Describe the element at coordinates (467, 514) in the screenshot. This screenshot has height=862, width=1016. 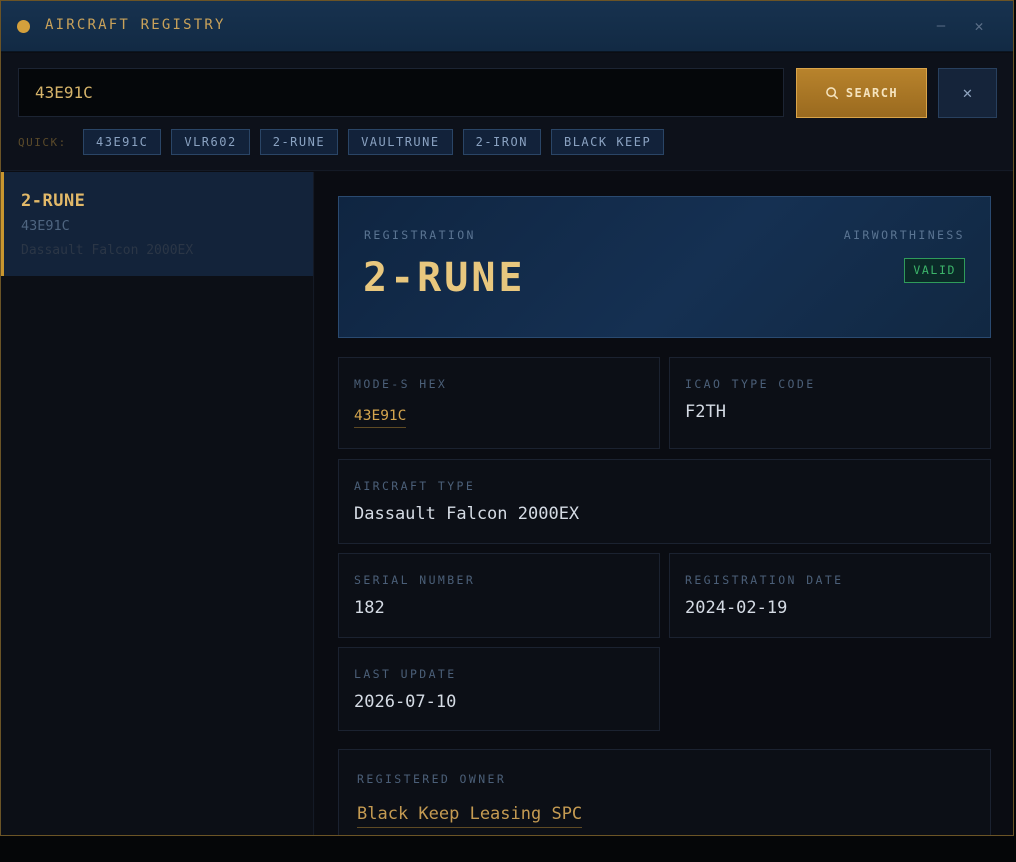
I see `aircraft-type-value: Dassault Falcon 2000EX` at that location.